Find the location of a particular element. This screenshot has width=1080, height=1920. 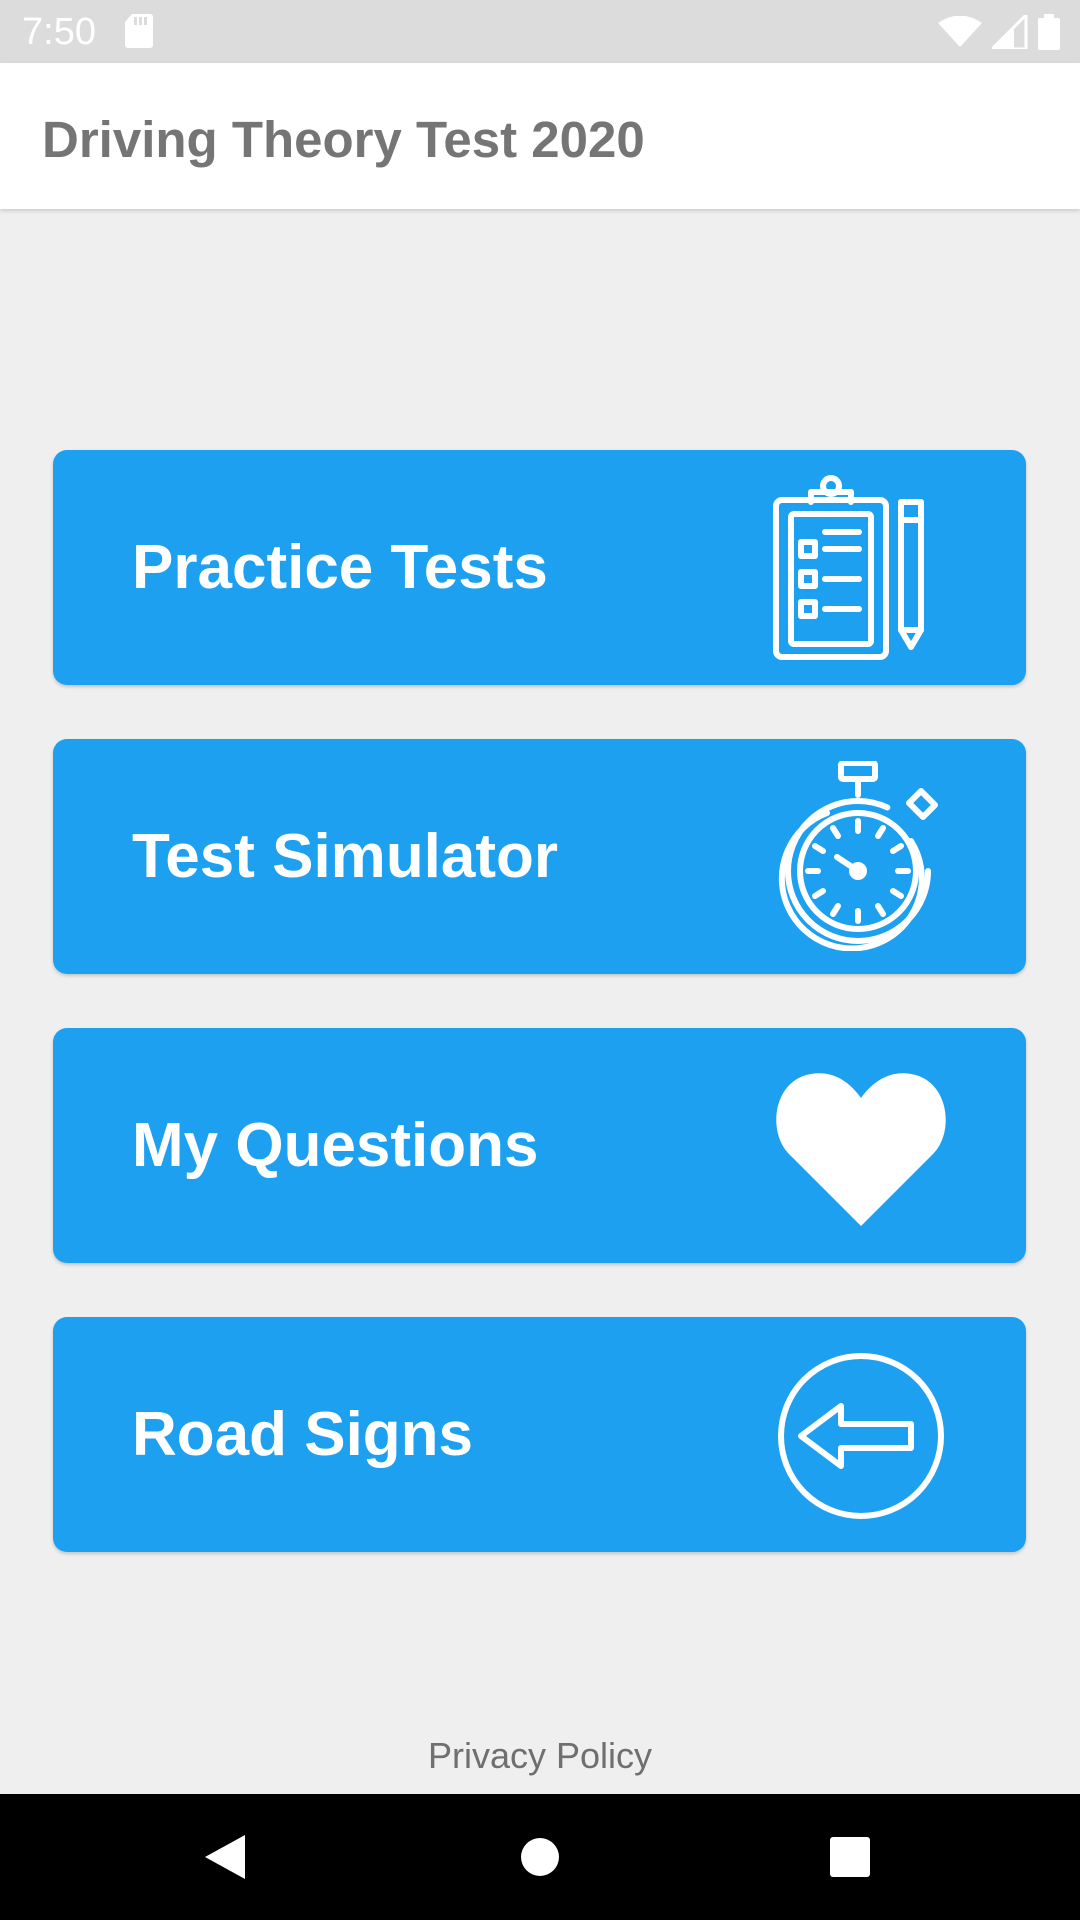

navigation-bar is located at coordinates (540, 1857).